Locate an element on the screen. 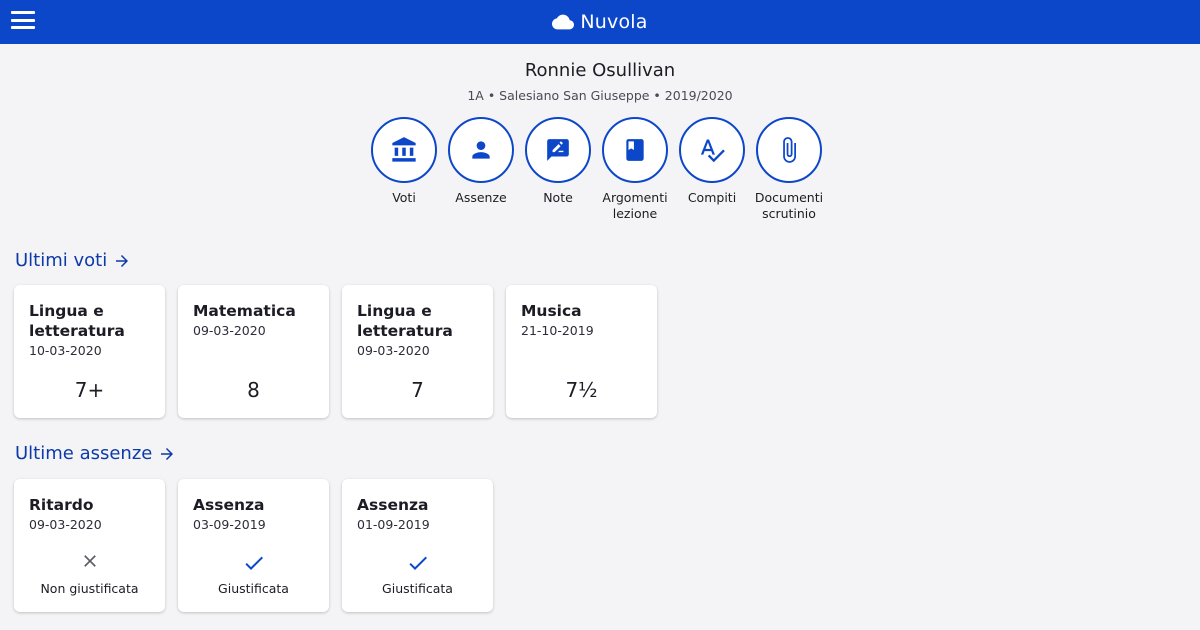  grade-subject: Matematica is located at coordinates (244, 311).